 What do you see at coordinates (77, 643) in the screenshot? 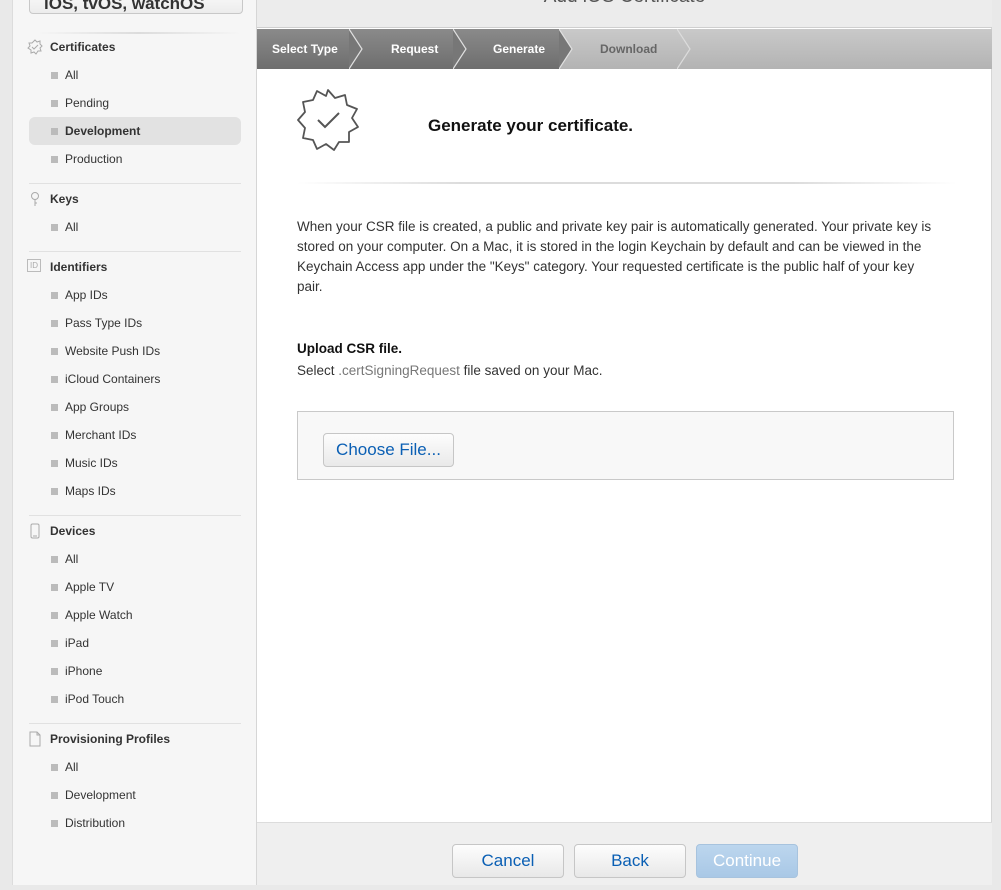
I see `sidebar-item-label: iPad` at bounding box center [77, 643].